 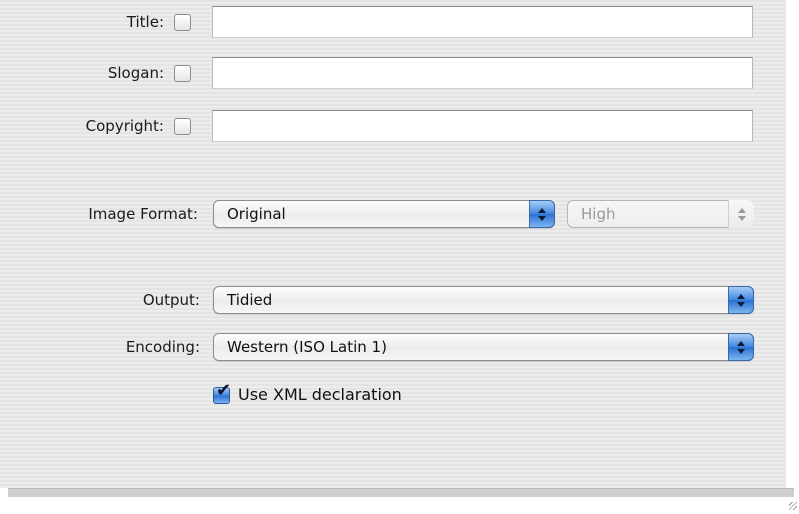 I want to click on copyright-field, so click(x=482, y=126).